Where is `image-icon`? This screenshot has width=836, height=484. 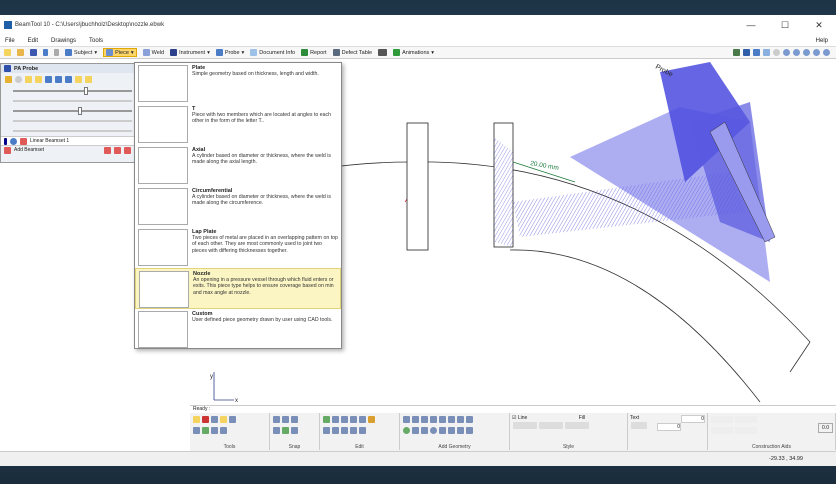 image-icon is located at coordinates (460, 430).